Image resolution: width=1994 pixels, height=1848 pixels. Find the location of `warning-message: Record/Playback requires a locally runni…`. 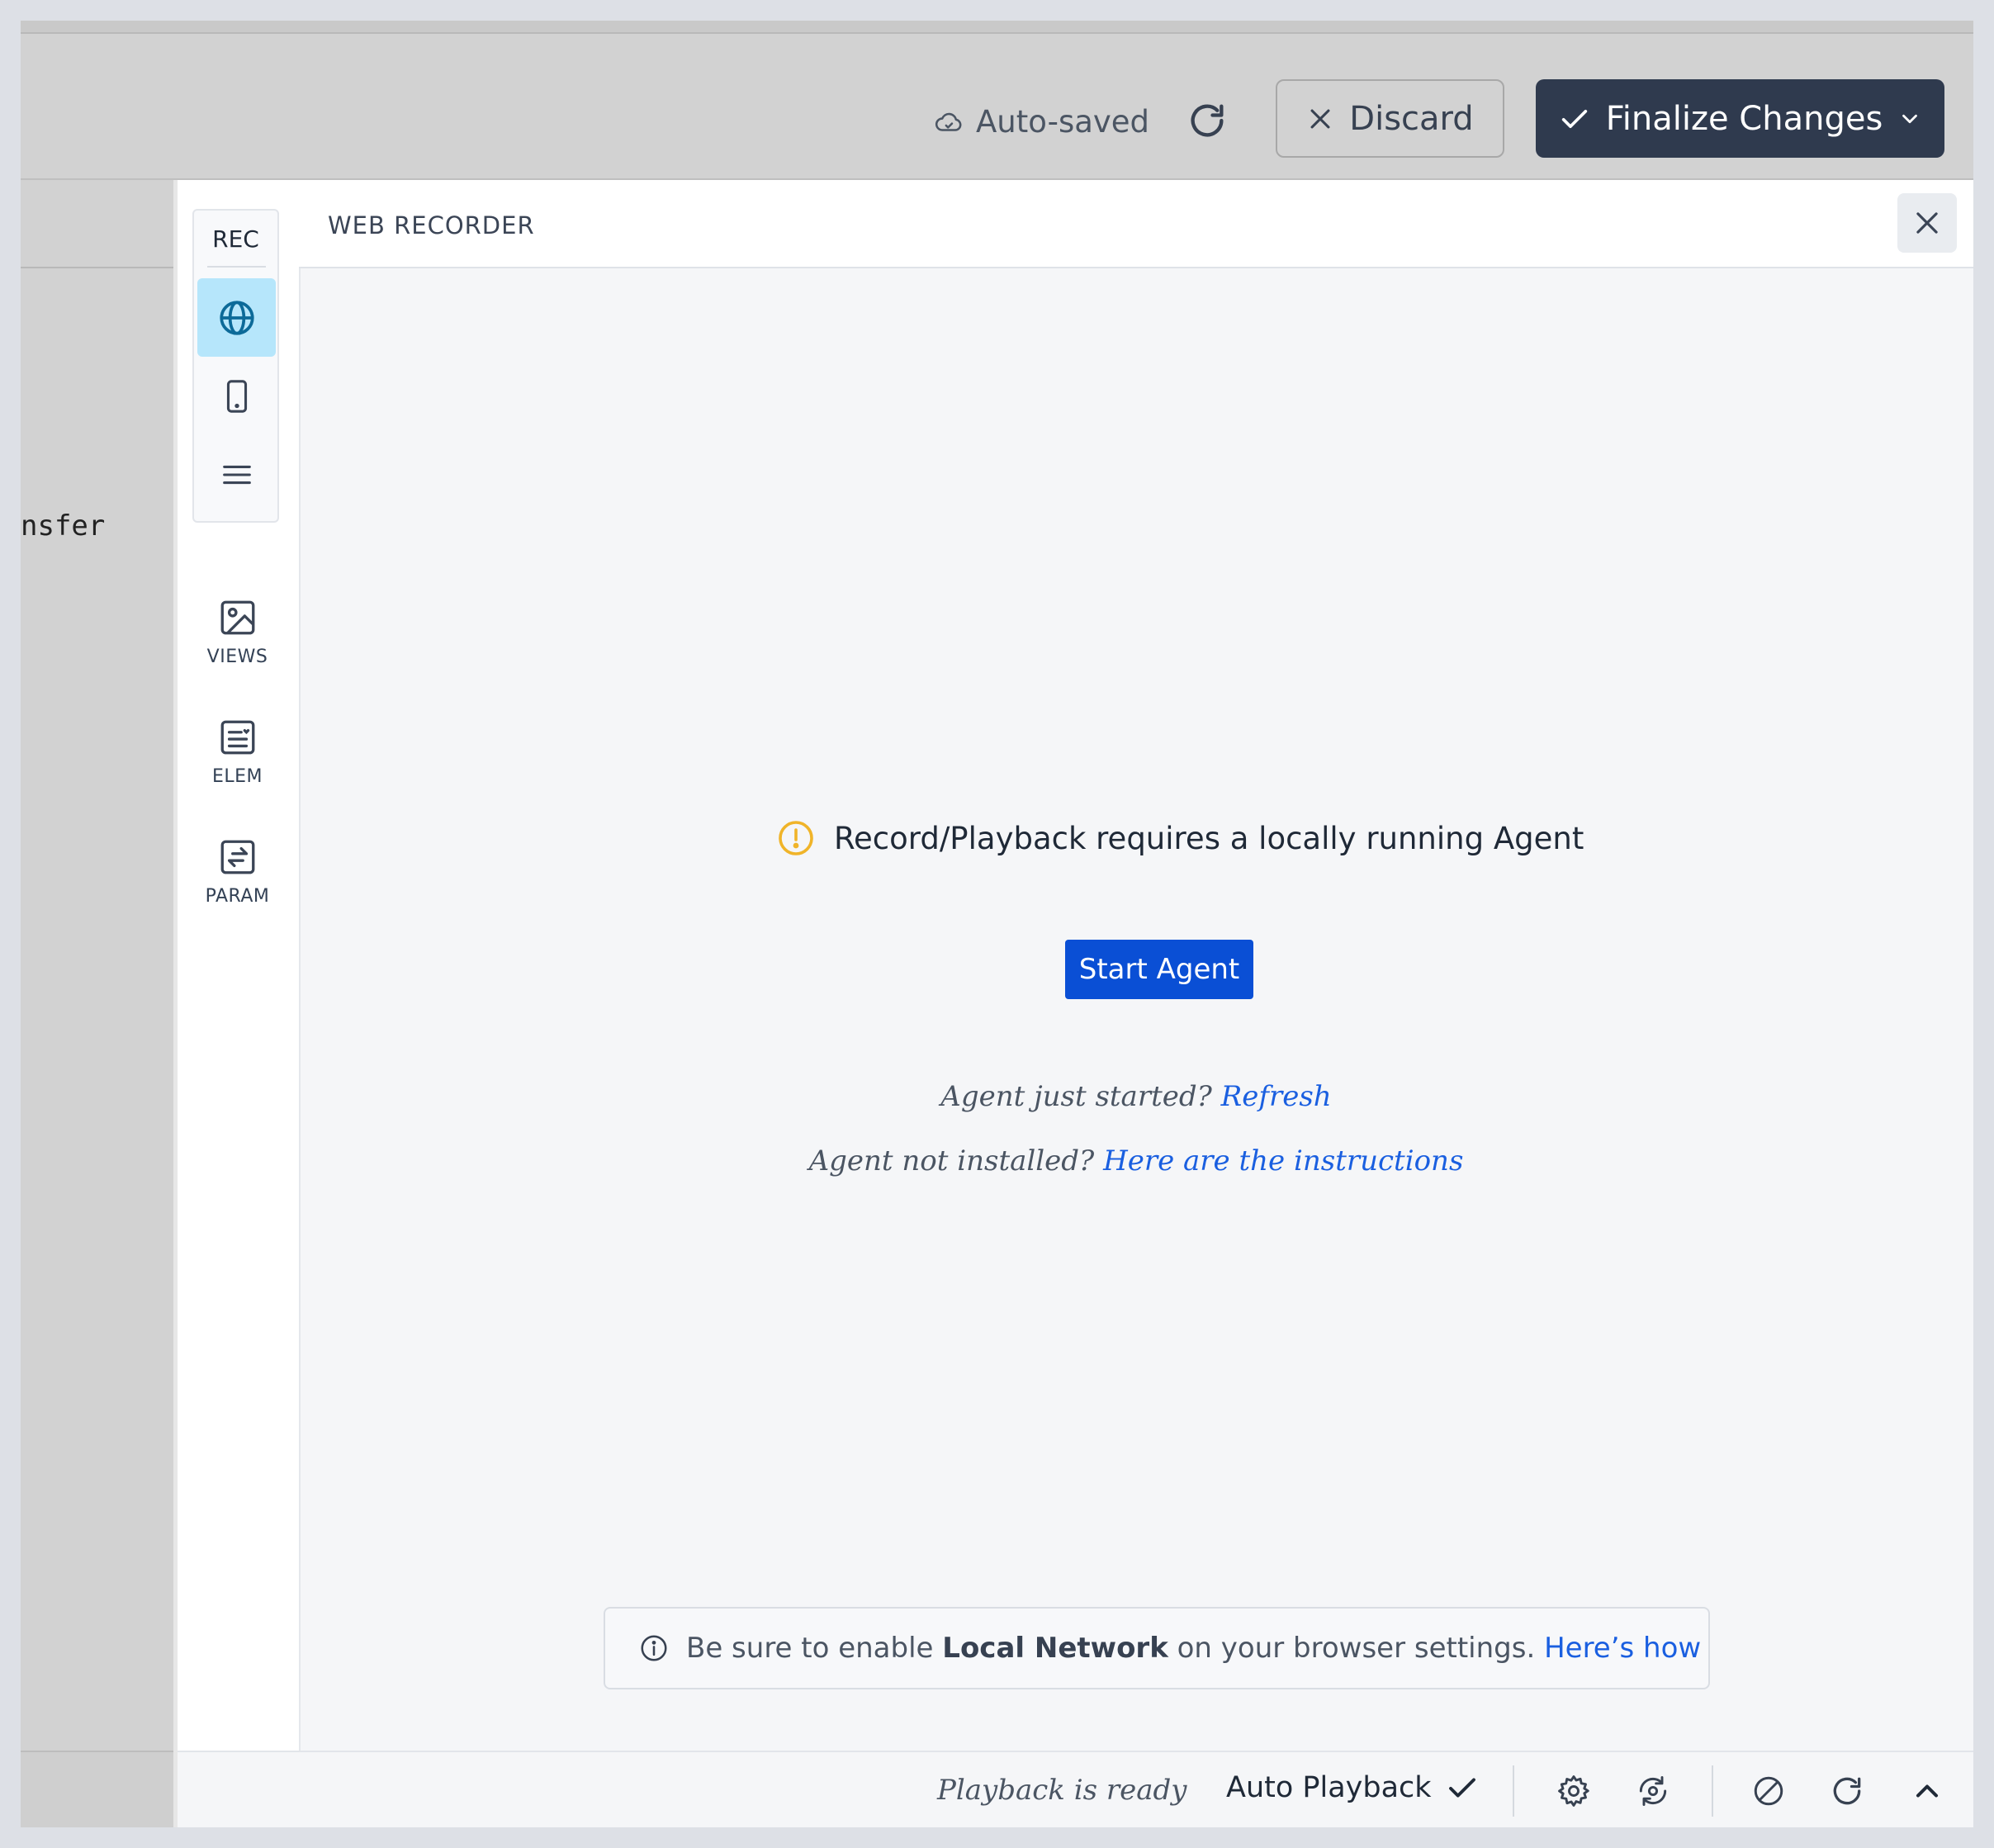

warning-message: Record/Playback requires a locally runni… is located at coordinates (1209, 838).